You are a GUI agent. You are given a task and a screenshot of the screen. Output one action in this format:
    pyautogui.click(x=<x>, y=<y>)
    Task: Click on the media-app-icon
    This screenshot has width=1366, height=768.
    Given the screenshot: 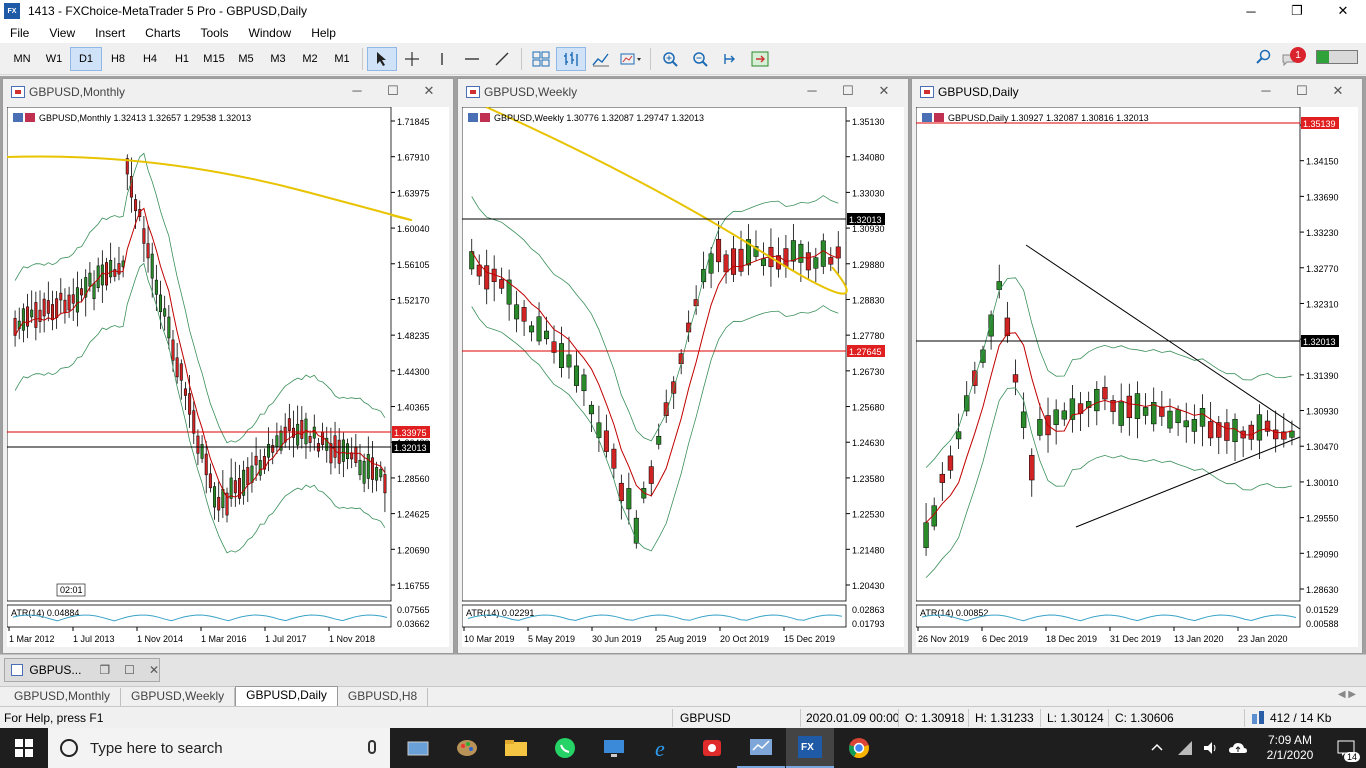 What is the action you would take?
    pyautogui.click(x=712, y=748)
    